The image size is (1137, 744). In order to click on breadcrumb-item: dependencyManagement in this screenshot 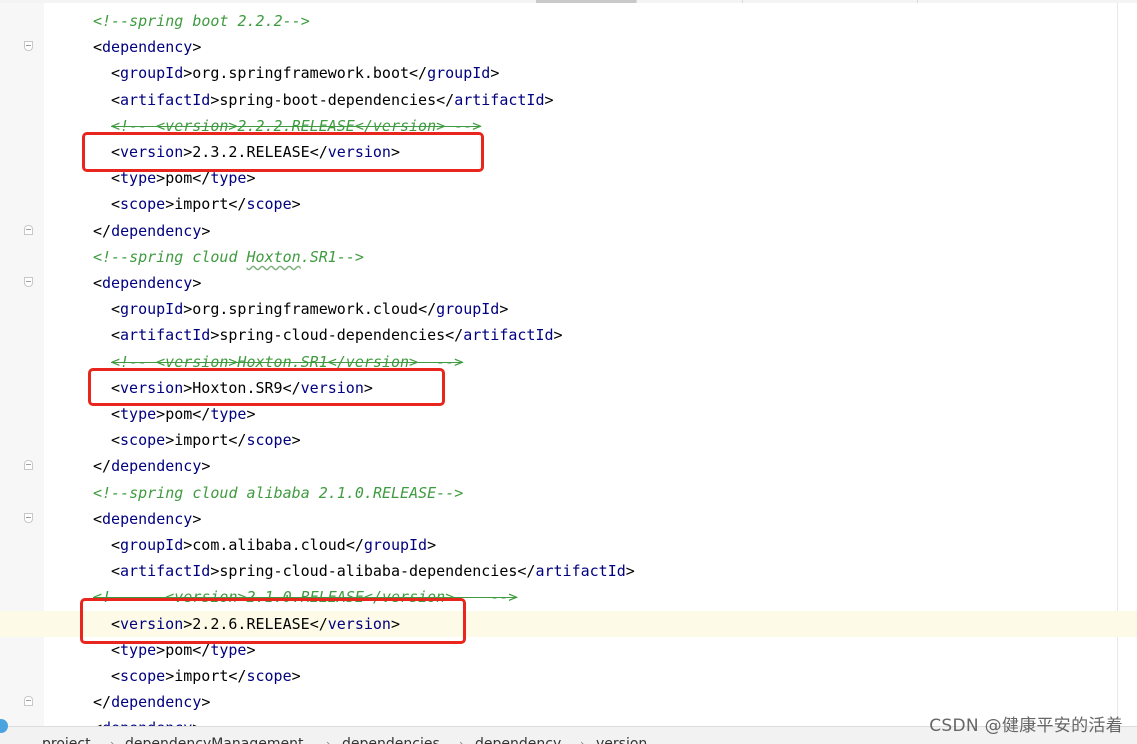, I will do `click(214, 739)`.